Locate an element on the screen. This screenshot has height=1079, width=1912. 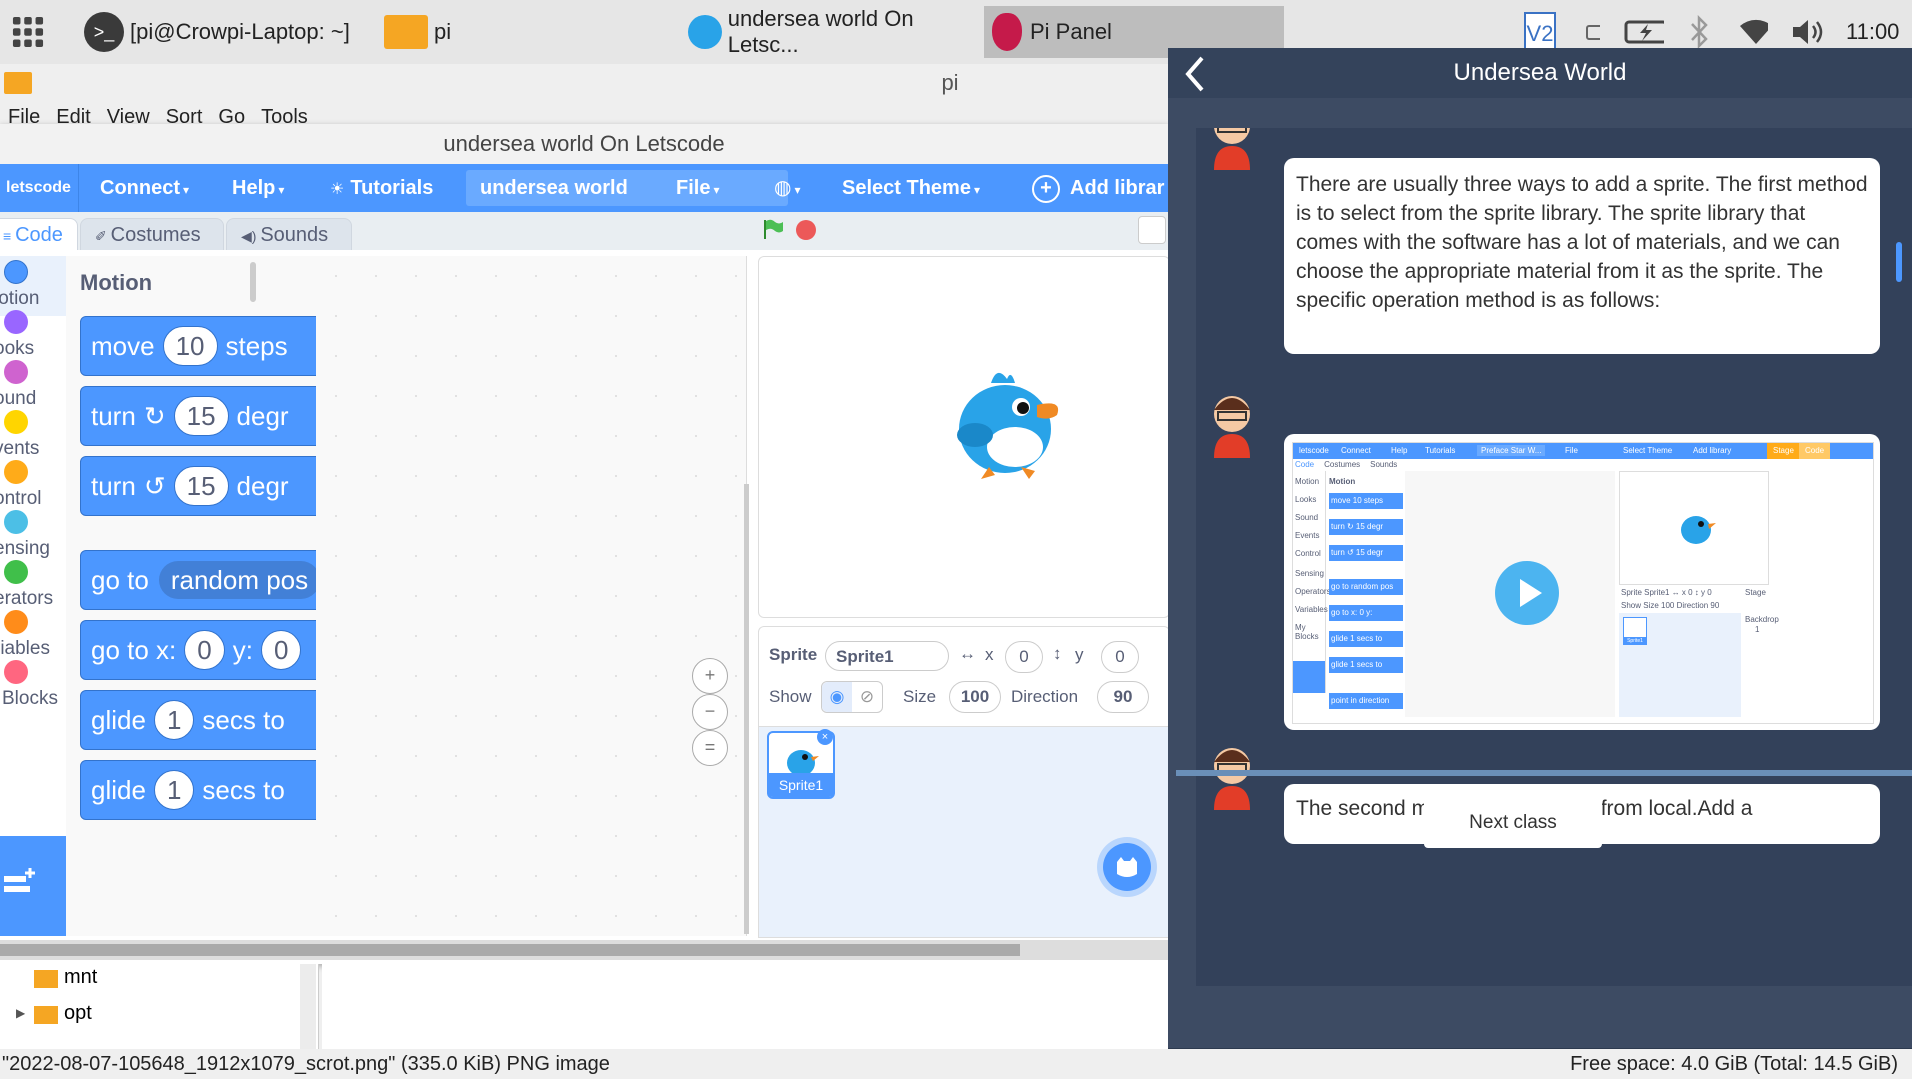
direction-label: Direction is located at coordinates (1045, 696).